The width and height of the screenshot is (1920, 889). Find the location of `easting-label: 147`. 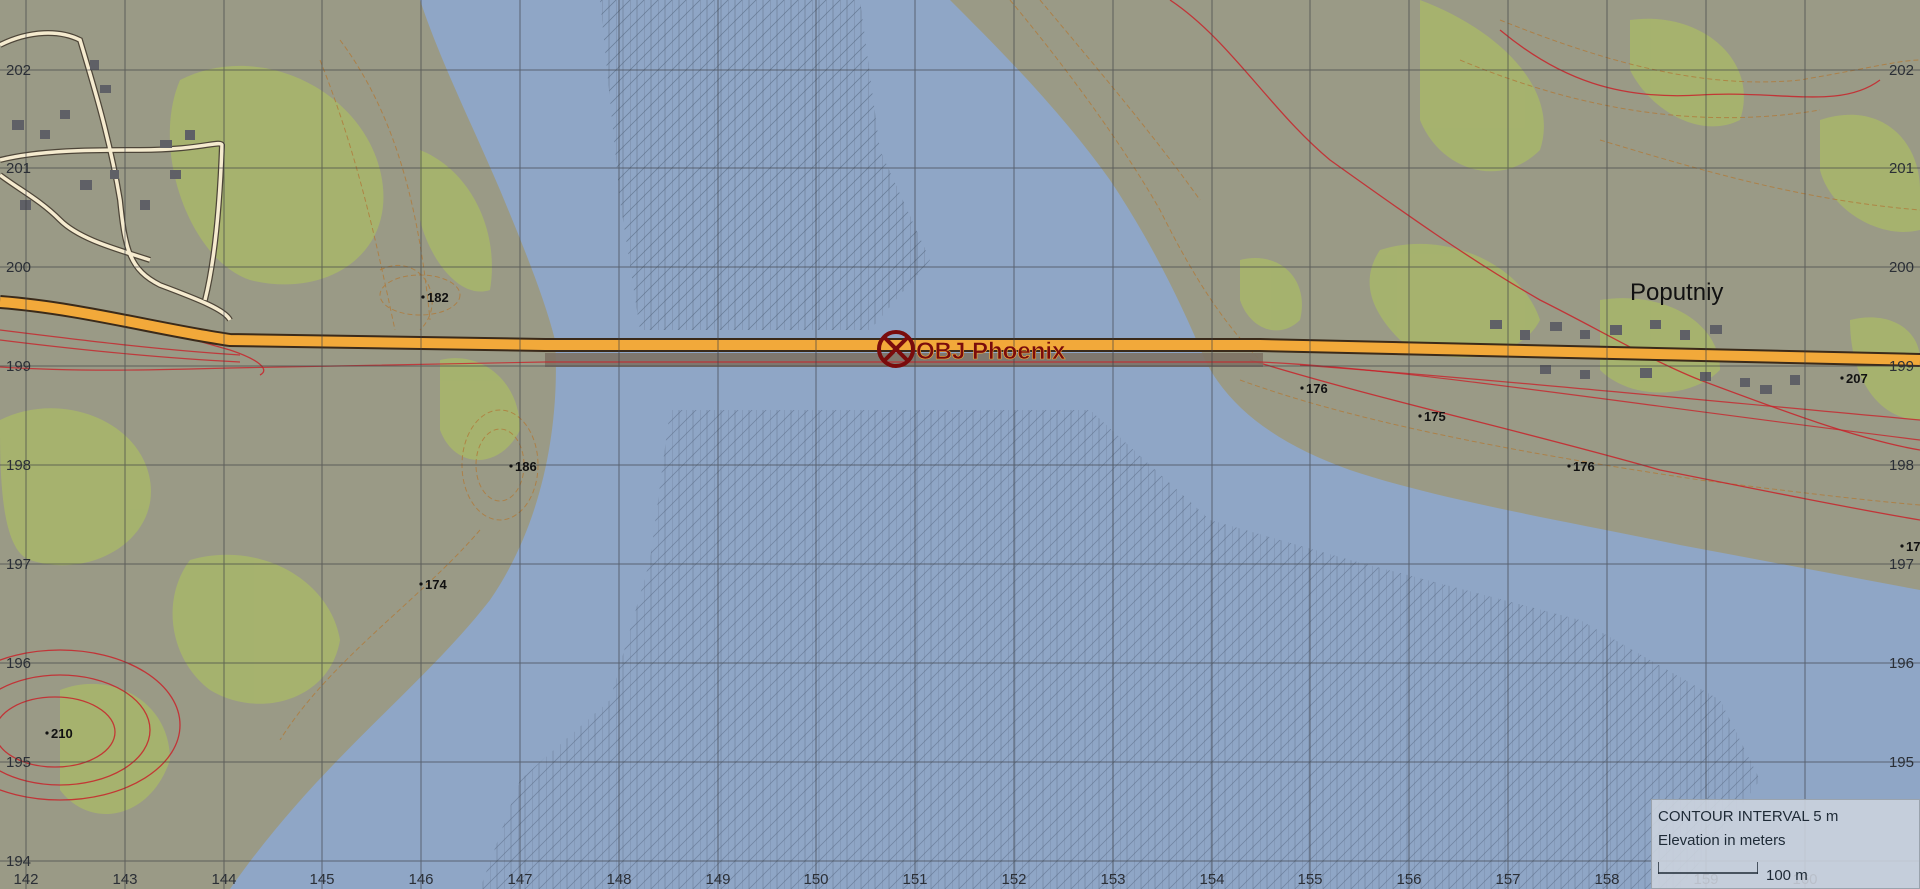

easting-label: 147 is located at coordinates (519, 879).